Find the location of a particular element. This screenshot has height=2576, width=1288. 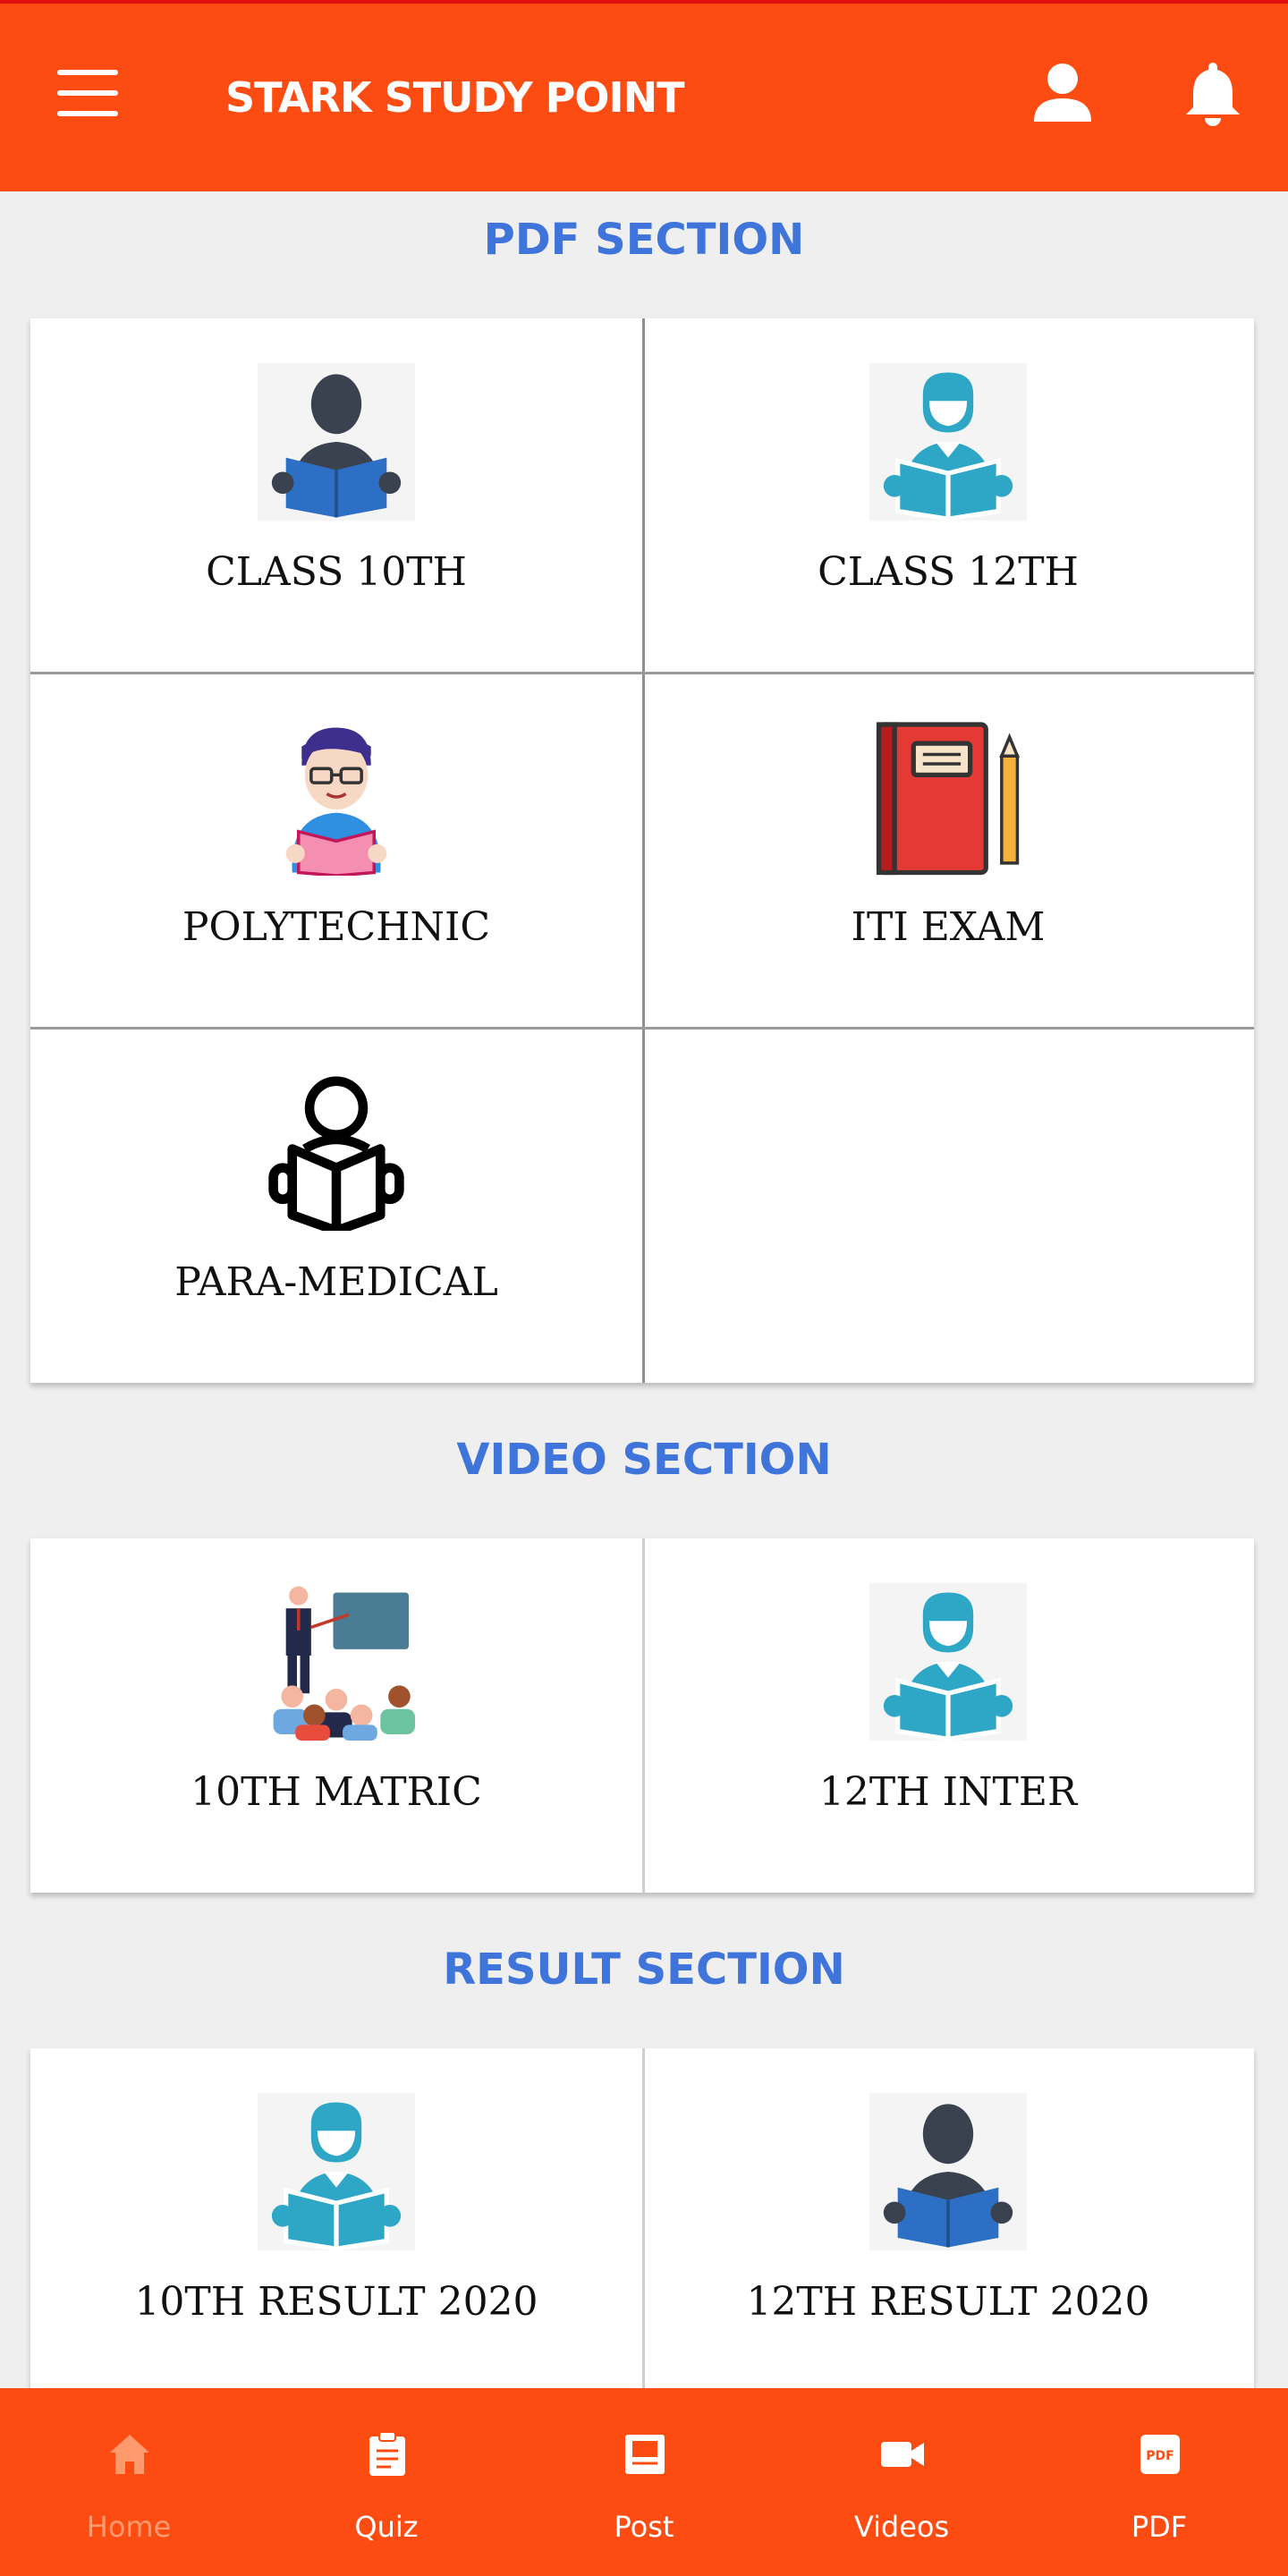

nav-label: Post is located at coordinates (644, 2527).